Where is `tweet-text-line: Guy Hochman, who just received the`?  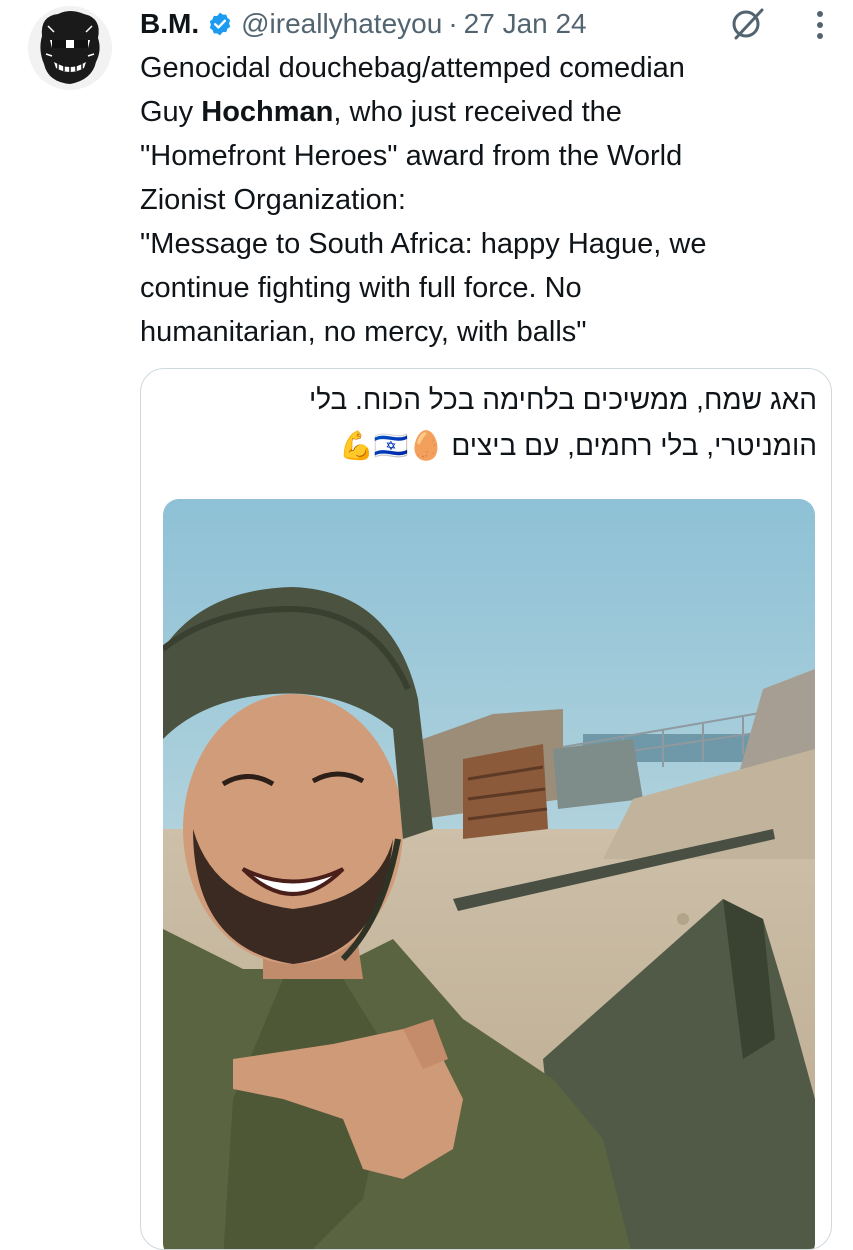
tweet-text-line: Guy Hochman, who just received the is located at coordinates (485, 112).